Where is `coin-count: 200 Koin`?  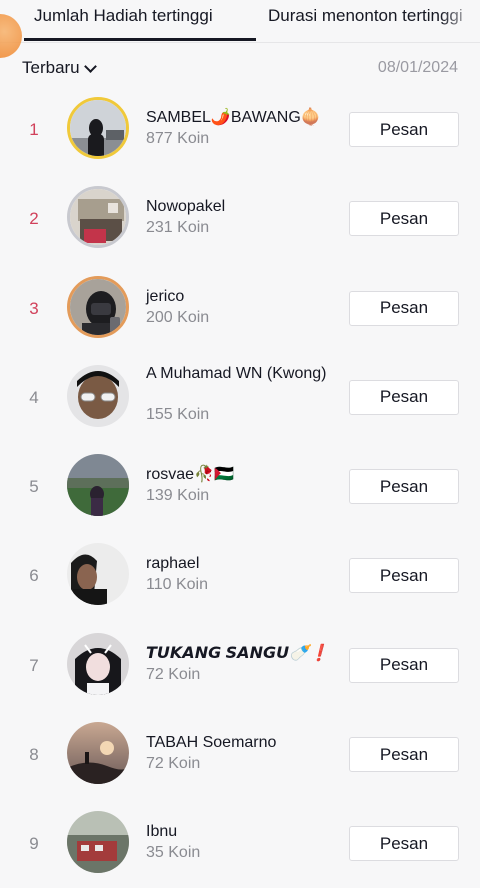
coin-count: 200 Koin is located at coordinates (178, 317).